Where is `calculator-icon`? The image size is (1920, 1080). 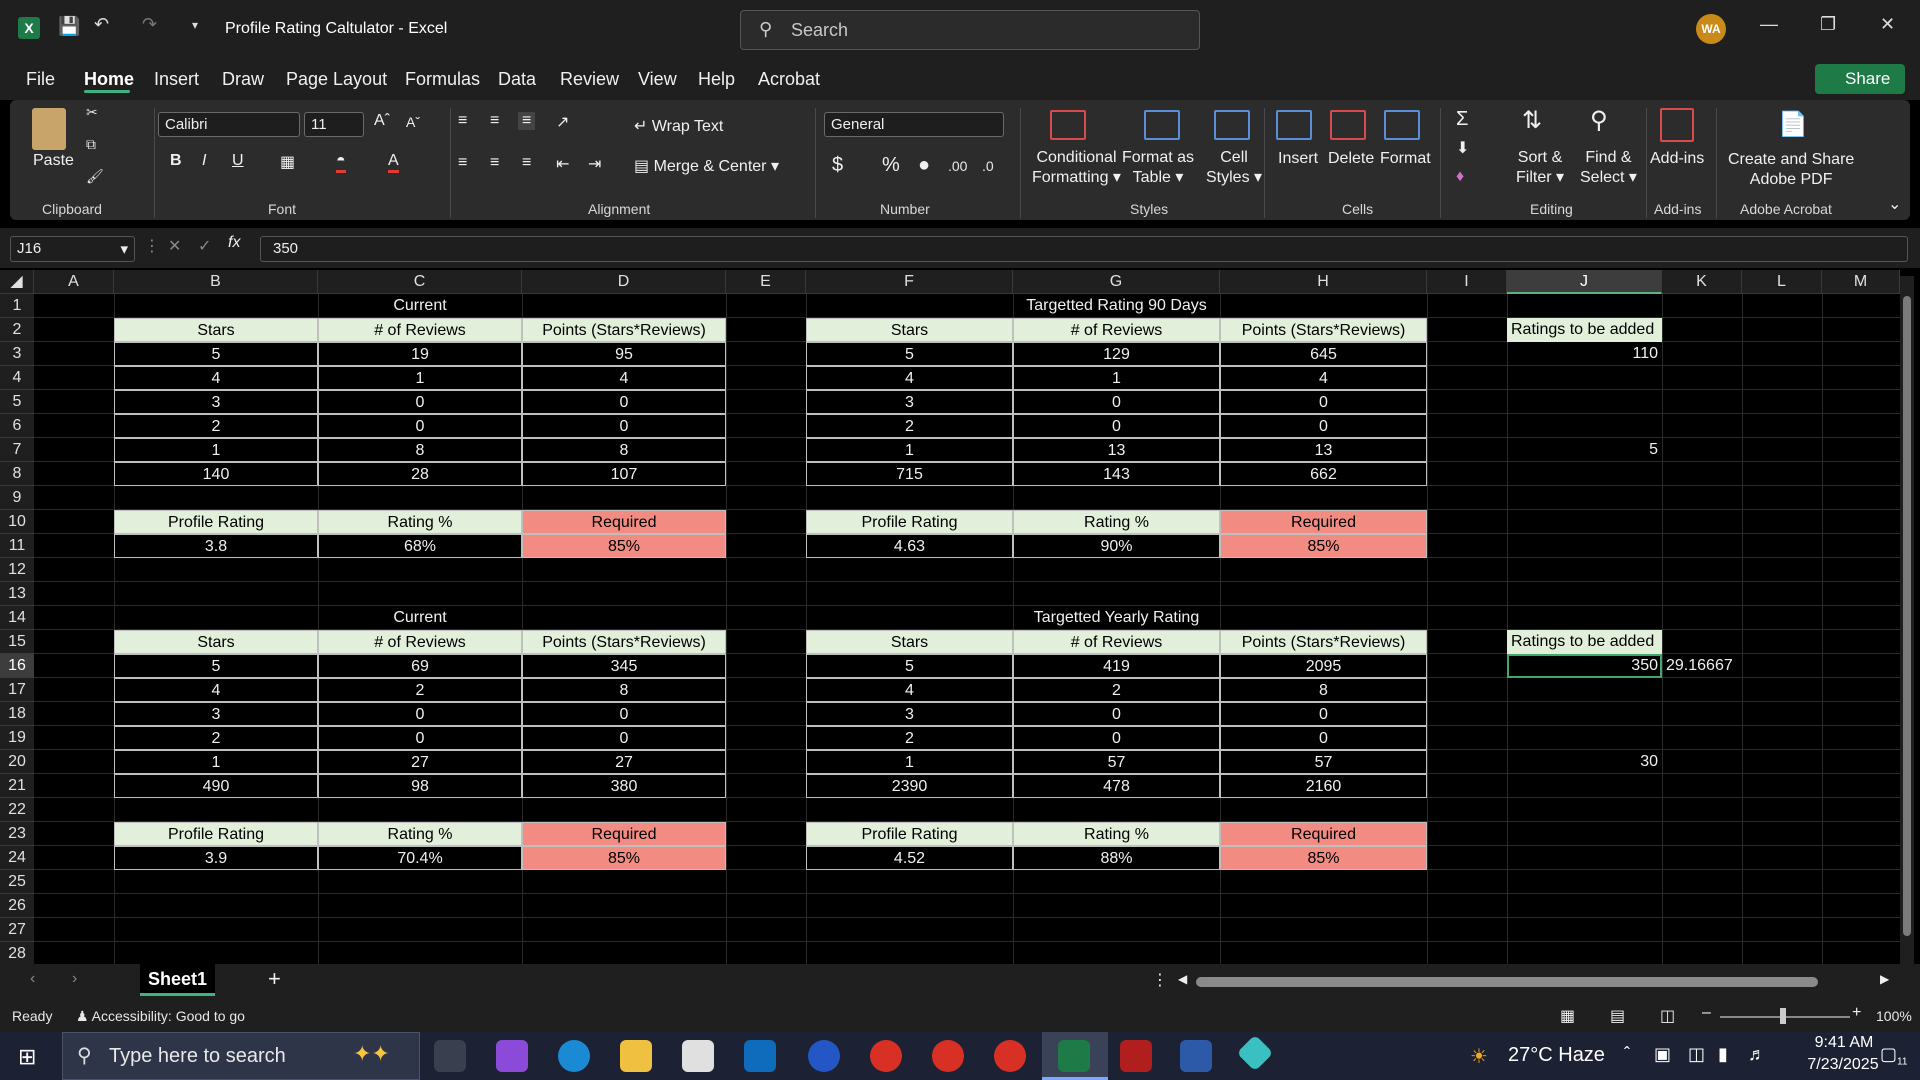 calculator-icon is located at coordinates (1196, 1056).